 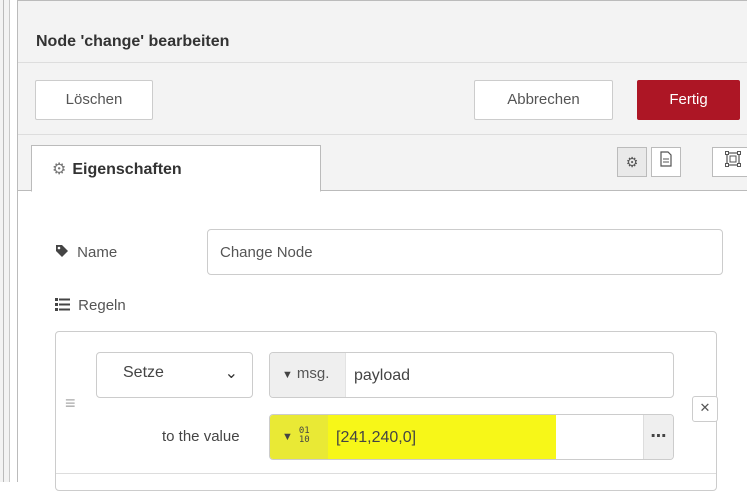 I want to click on delete-button: Löschen, so click(x=94, y=100).